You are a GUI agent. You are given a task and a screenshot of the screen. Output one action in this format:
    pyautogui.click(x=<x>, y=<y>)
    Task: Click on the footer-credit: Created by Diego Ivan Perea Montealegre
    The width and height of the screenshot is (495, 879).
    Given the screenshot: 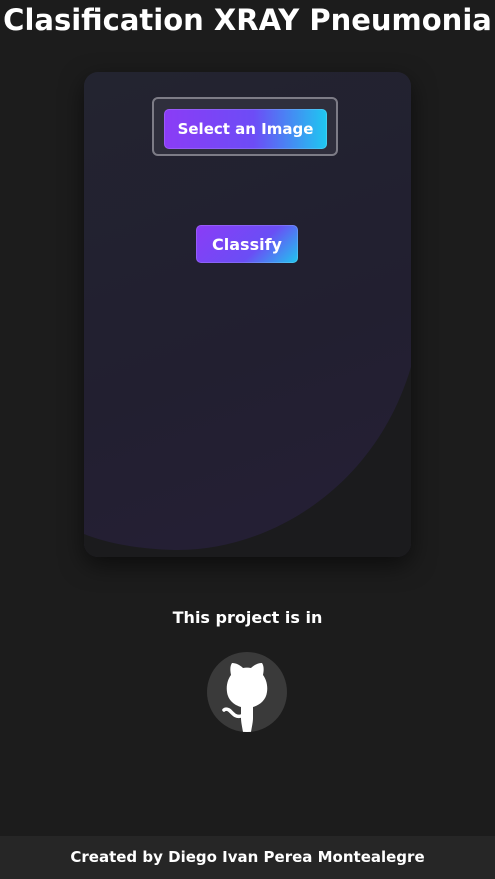 What is the action you would take?
    pyautogui.click(x=247, y=857)
    